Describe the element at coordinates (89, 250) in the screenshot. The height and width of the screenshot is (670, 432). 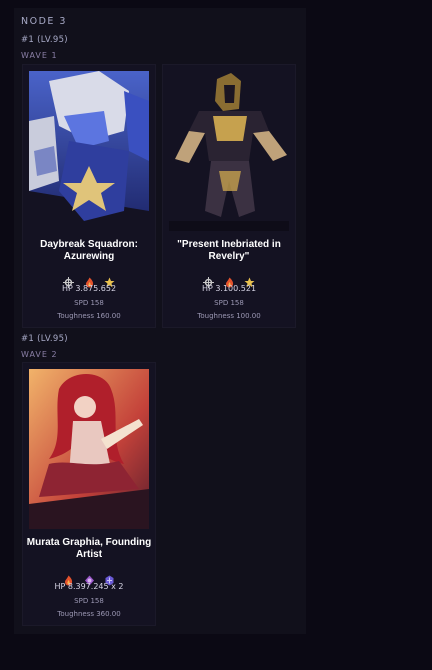
I see `enemy-name: Daybreak Squadron: Azurewing` at that location.